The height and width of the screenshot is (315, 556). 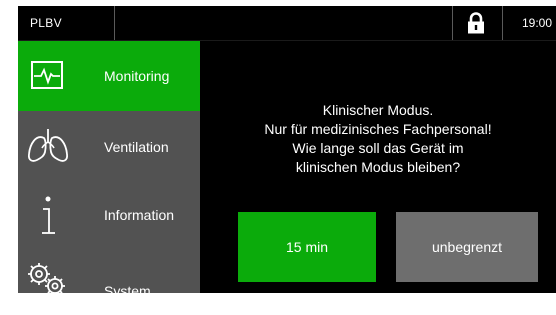 I want to click on dialog-line: klinischen Modus bleiben?, so click(x=378, y=167).